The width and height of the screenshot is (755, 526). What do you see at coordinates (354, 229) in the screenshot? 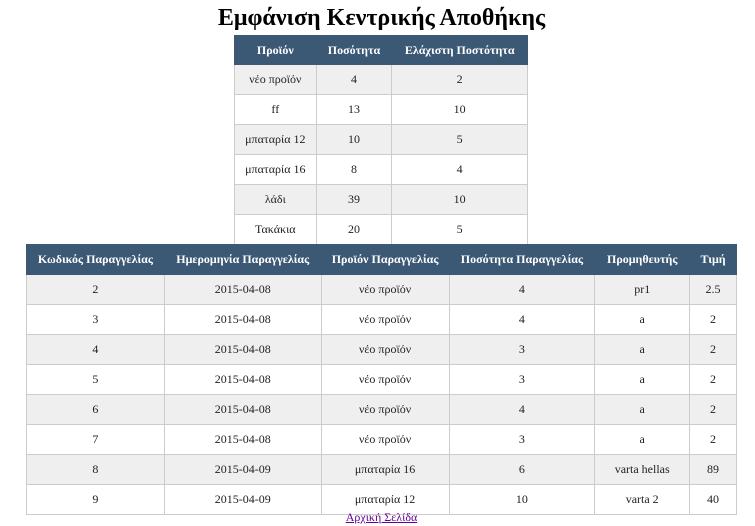
I see `stock-cell-quantity: 20` at bounding box center [354, 229].